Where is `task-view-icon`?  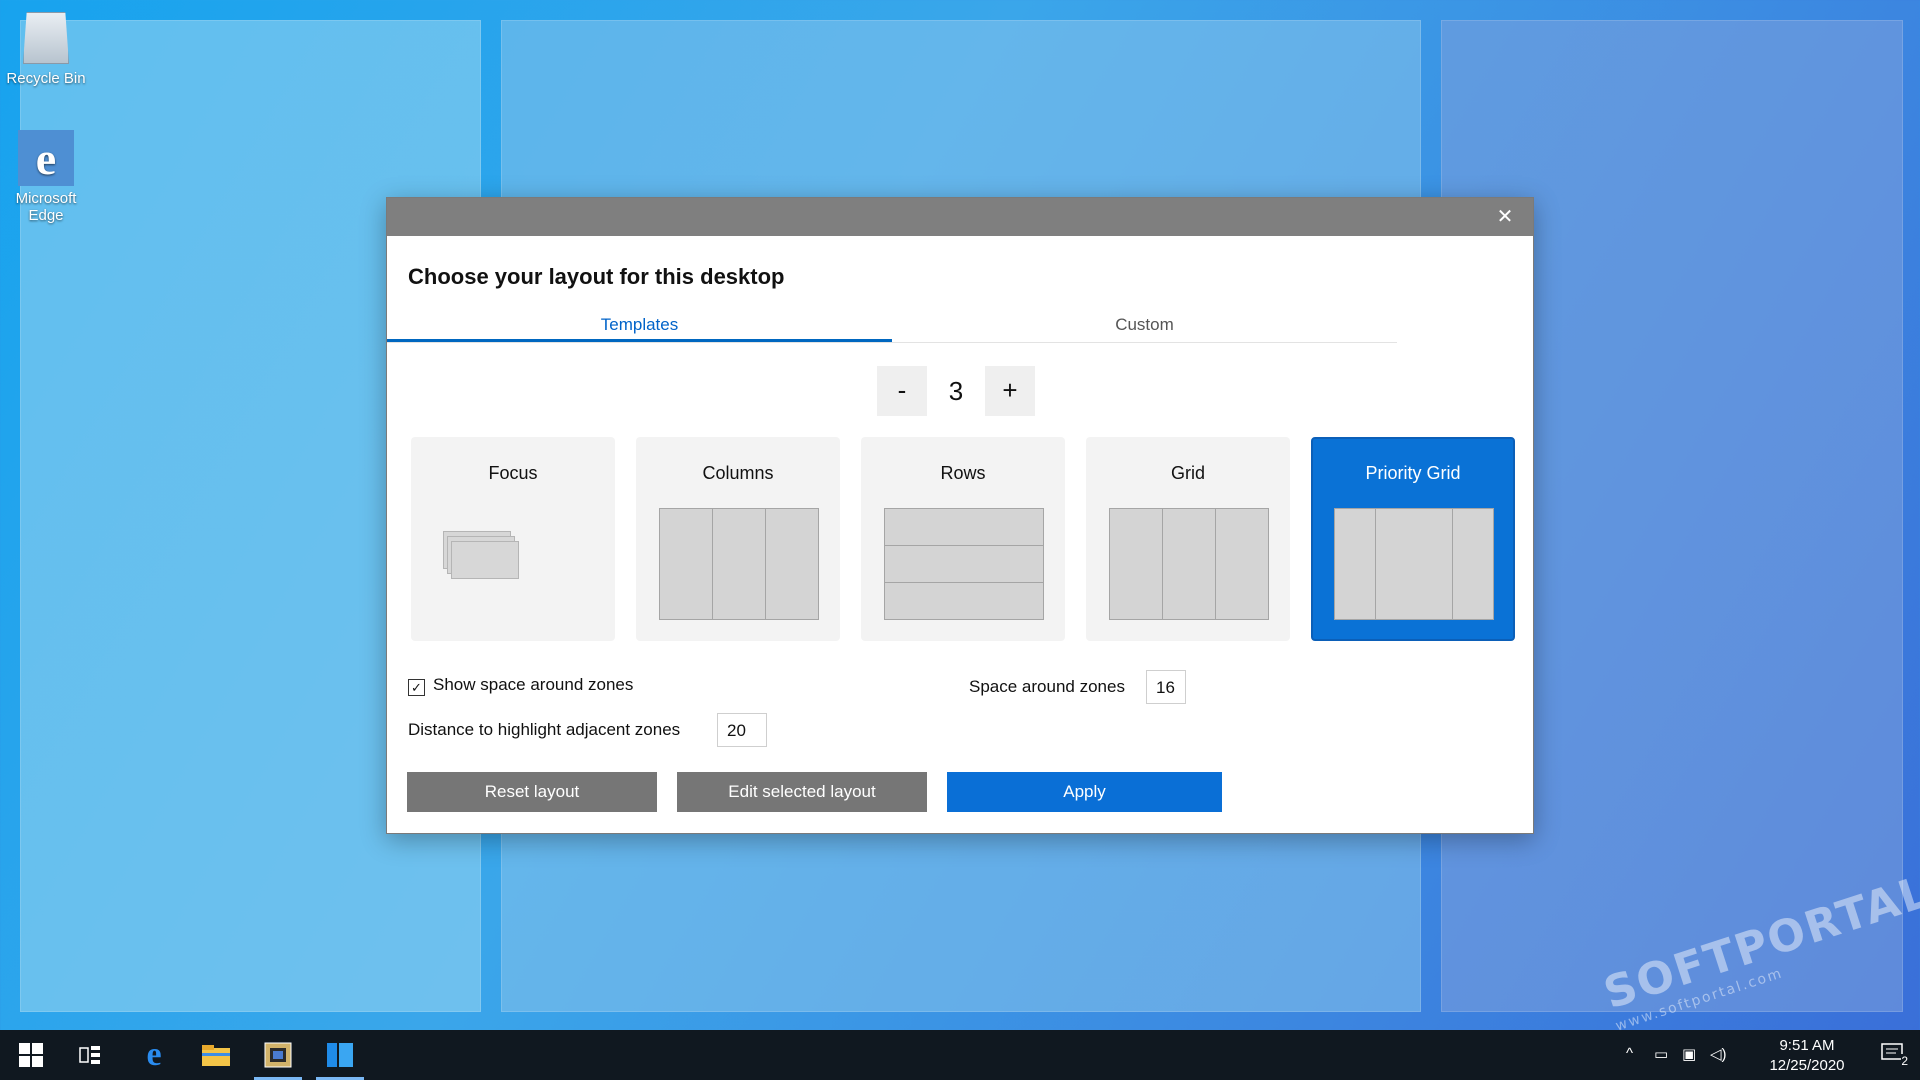
task-view-icon is located at coordinates (89, 1055).